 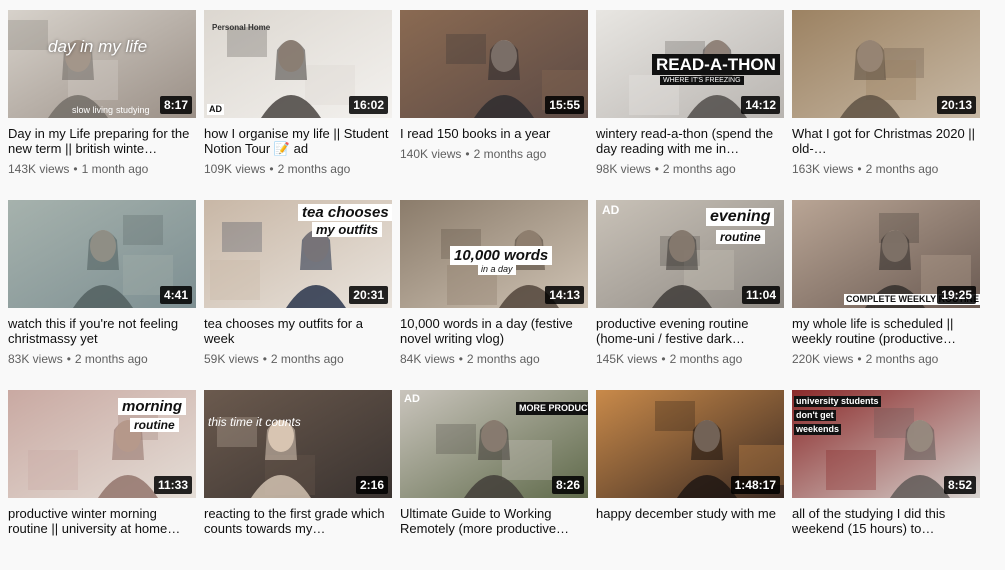 What do you see at coordinates (627, 359) in the screenshot?
I see `view-count: 145K views` at bounding box center [627, 359].